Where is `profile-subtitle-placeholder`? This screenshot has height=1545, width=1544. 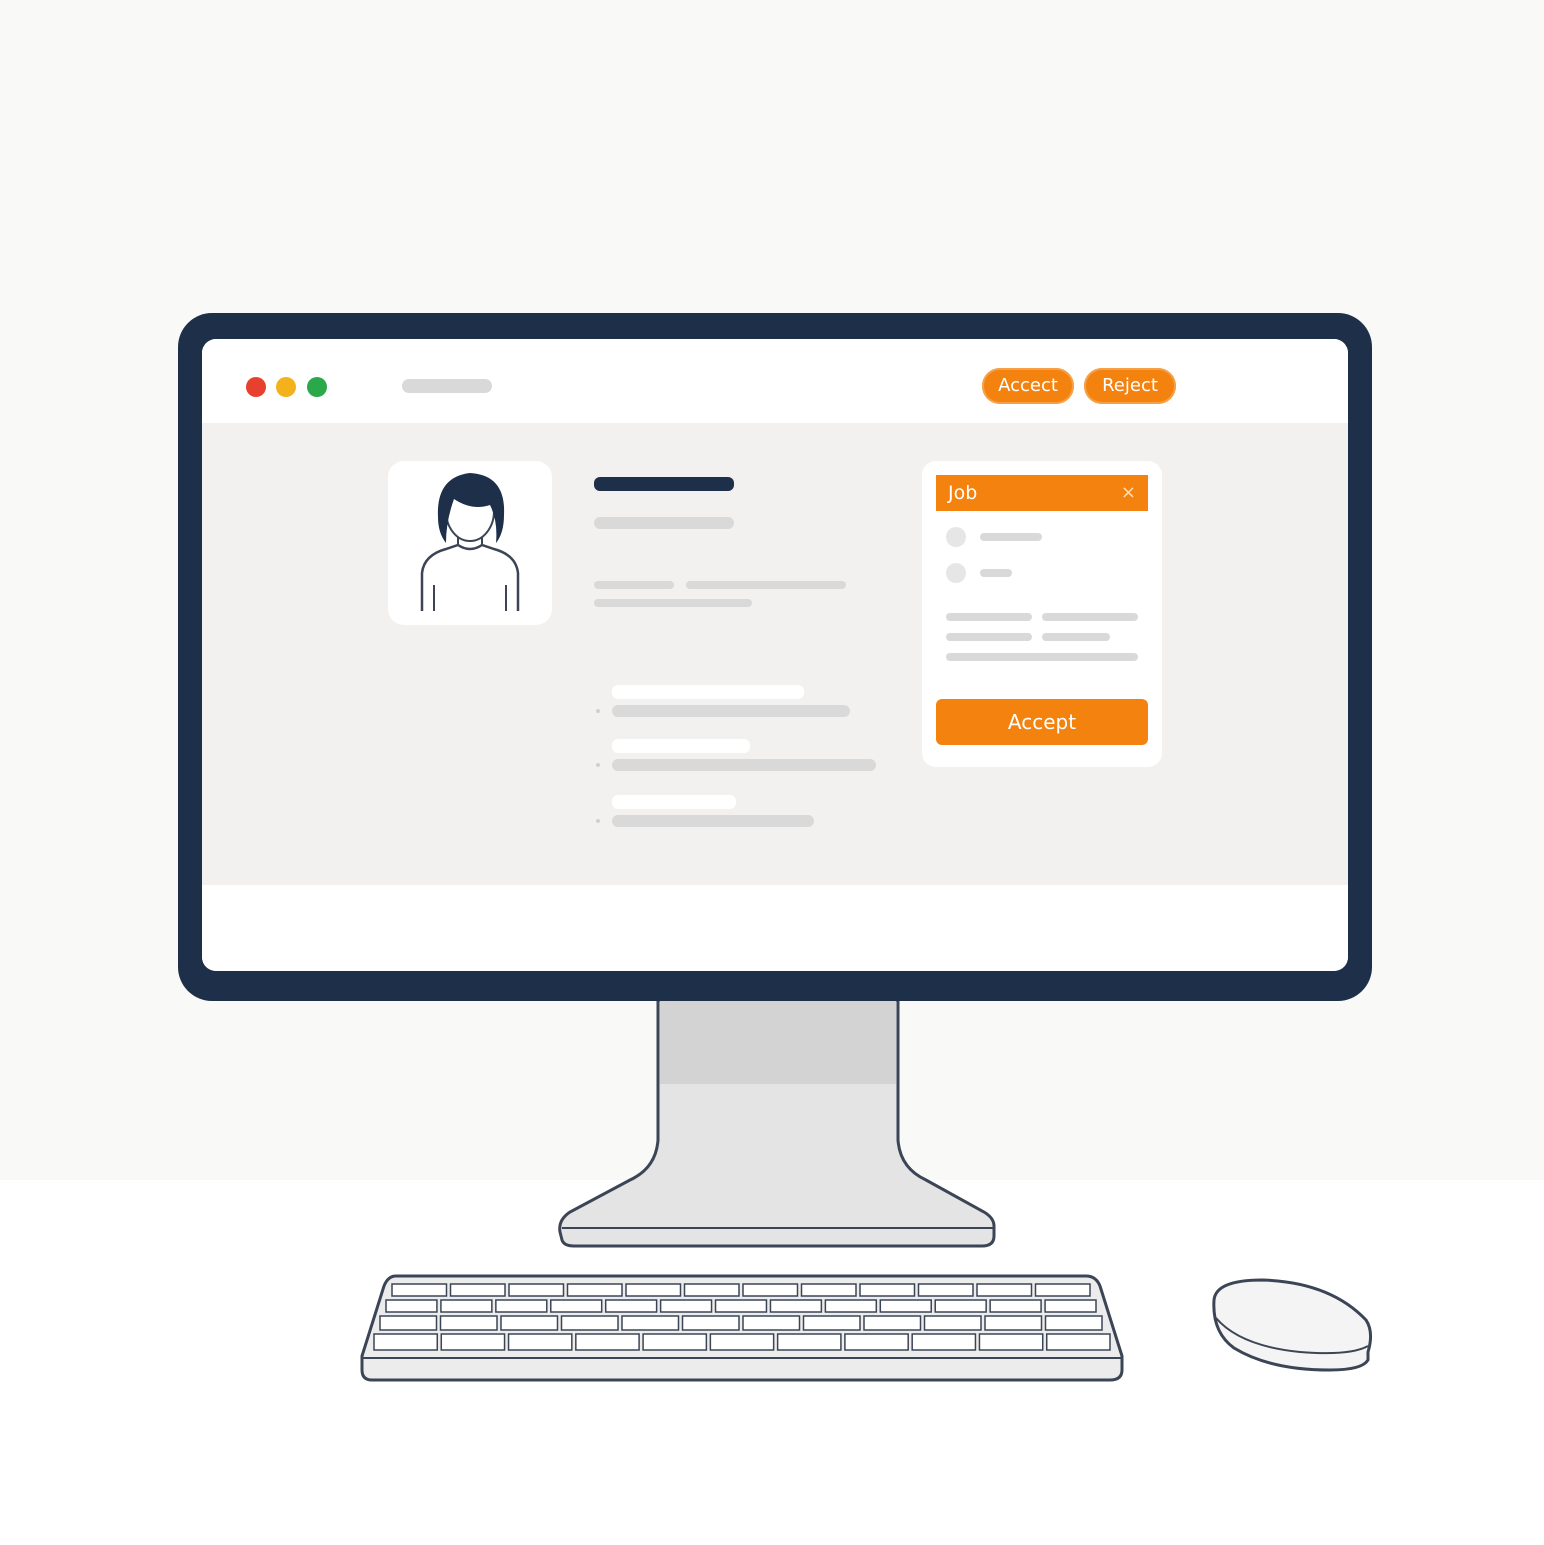 profile-subtitle-placeholder is located at coordinates (664, 523).